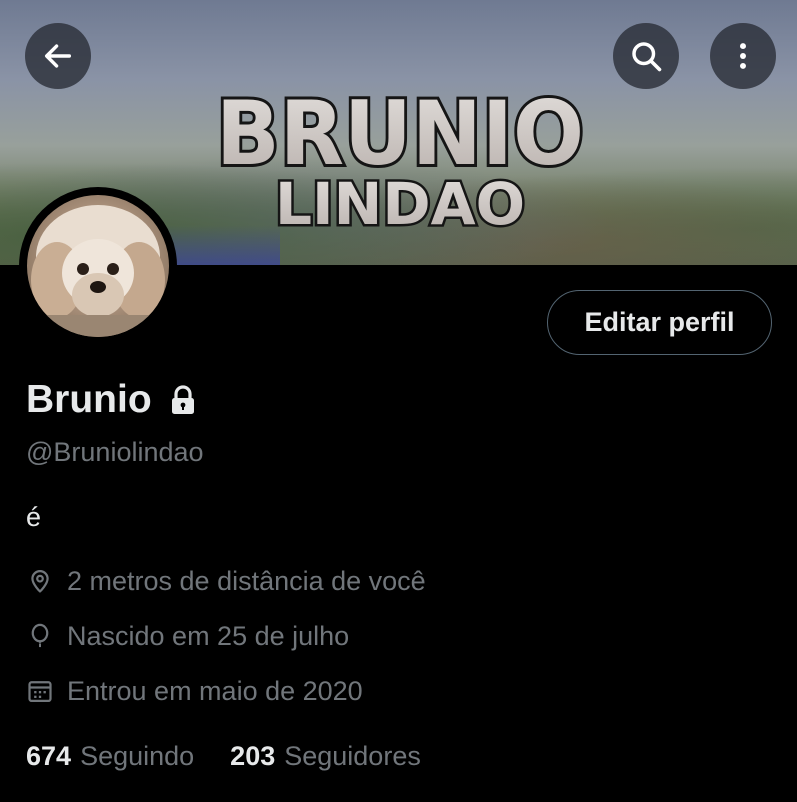  What do you see at coordinates (98, 271) in the screenshot?
I see `dog-photo` at bounding box center [98, 271].